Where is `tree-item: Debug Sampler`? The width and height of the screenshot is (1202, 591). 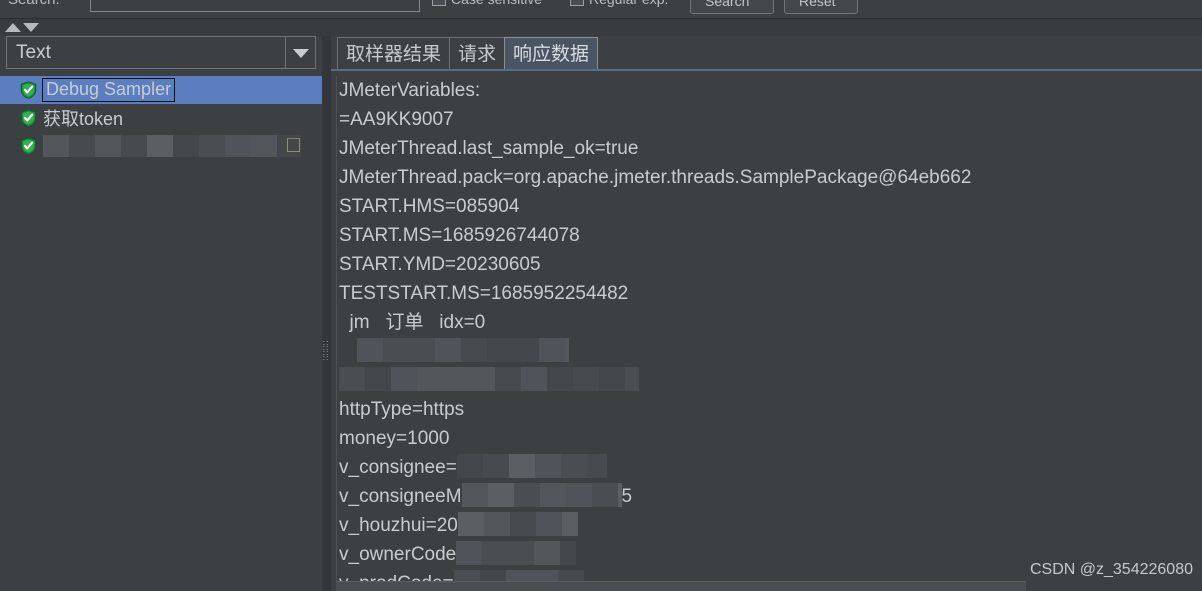 tree-item: Debug Sampler is located at coordinates (161, 90).